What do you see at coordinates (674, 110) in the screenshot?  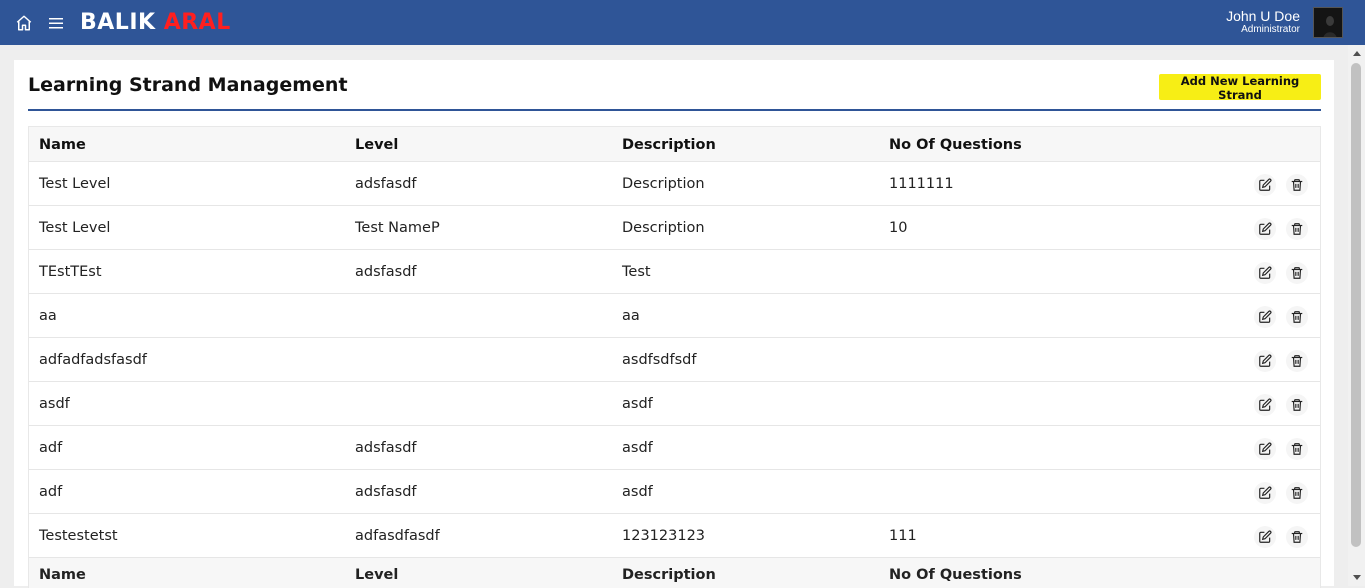 I see `title-divider` at bounding box center [674, 110].